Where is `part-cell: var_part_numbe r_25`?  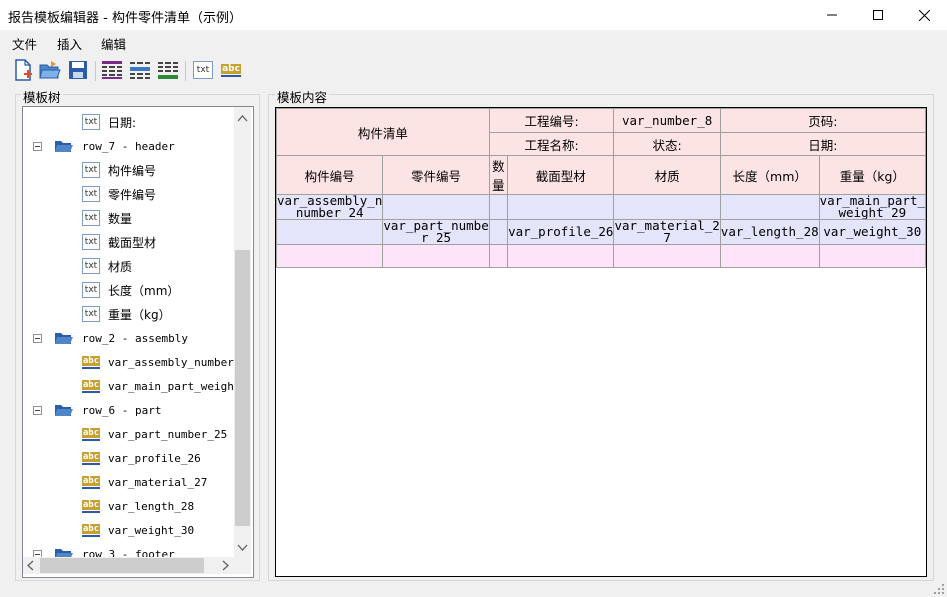 part-cell: var_part_numbe r_25 is located at coordinates (436, 232).